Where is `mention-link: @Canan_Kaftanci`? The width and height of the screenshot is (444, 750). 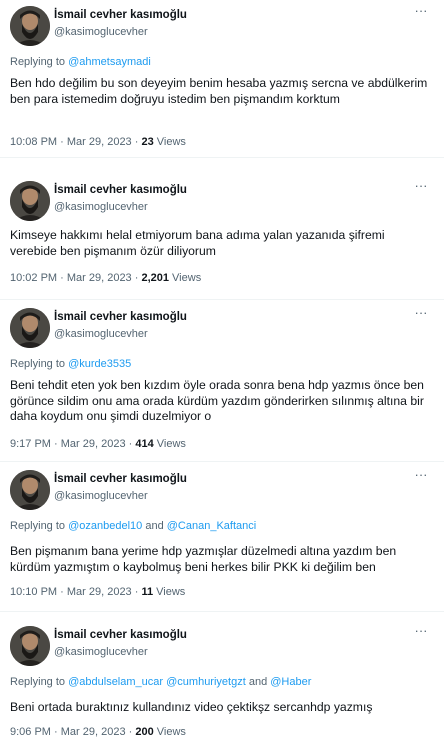 mention-link: @Canan_Kaftanci is located at coordinates (211, 526).